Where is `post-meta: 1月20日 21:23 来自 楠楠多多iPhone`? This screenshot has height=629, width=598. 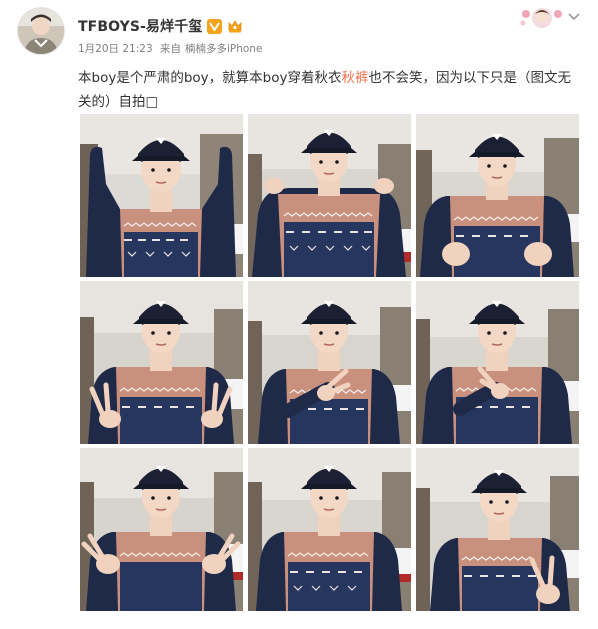 post-meta: 1月20日 21:23 来自 楠楠多多iPhone is located at coordinates (170, 48).